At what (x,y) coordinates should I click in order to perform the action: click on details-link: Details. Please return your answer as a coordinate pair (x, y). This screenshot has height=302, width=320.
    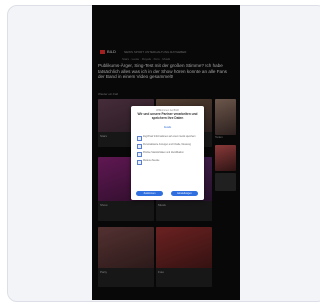
    Looking at the image, I should click on (167, 127).